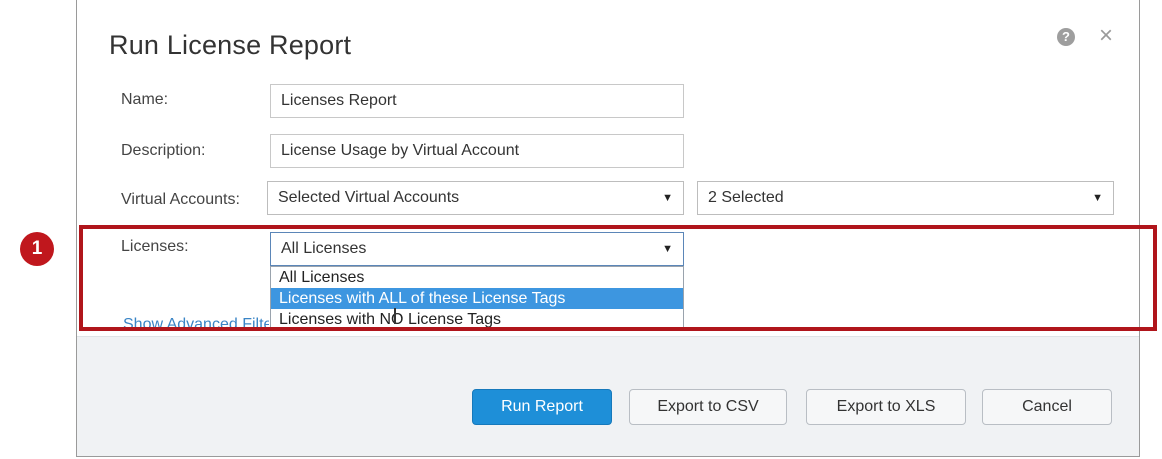  What do you see at coordinates (1066, 37) in the screenshot?
I see `help-icon: ?` at bounding box center [1066, 37].